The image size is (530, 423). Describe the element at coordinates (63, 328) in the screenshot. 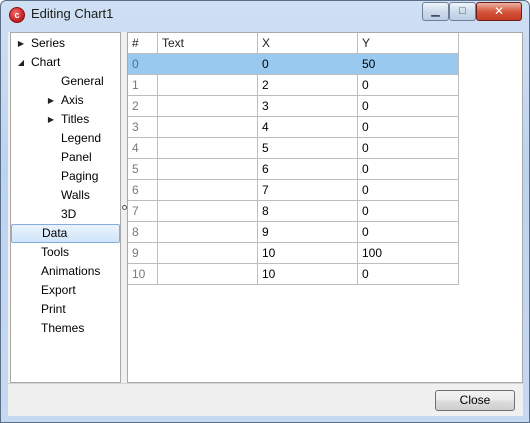

I see `tree-item-label: Themes` at that location.